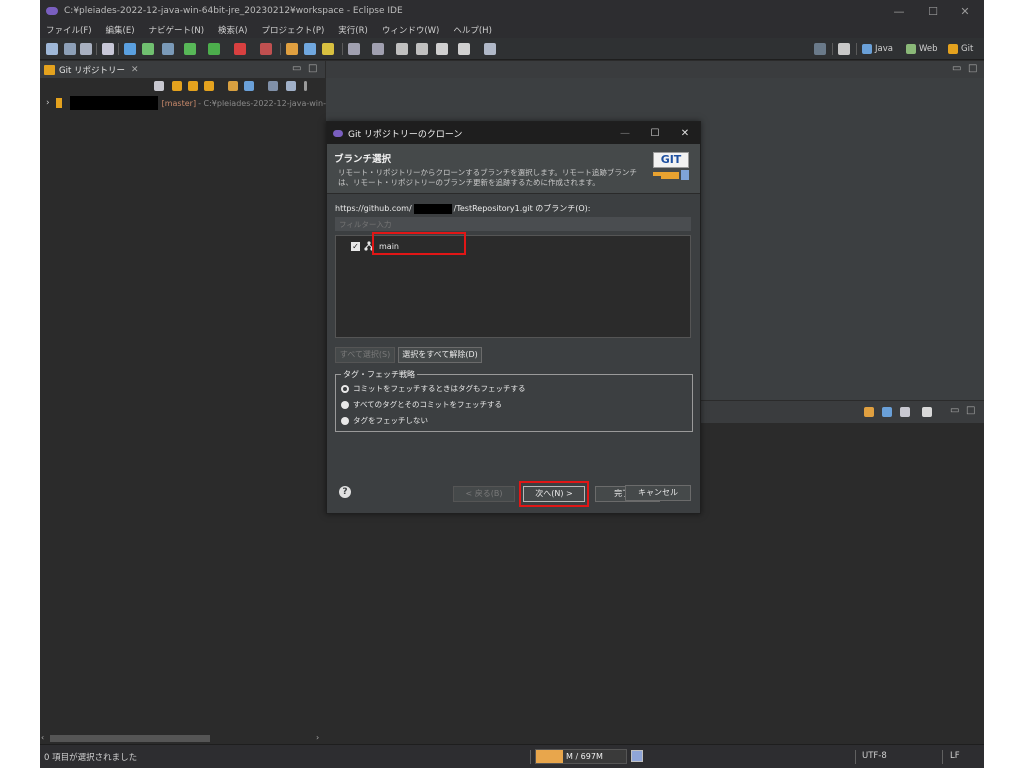 This screenshot has width=1024, height=768. I want to click on collapse-all-icon, so click(159, 86).